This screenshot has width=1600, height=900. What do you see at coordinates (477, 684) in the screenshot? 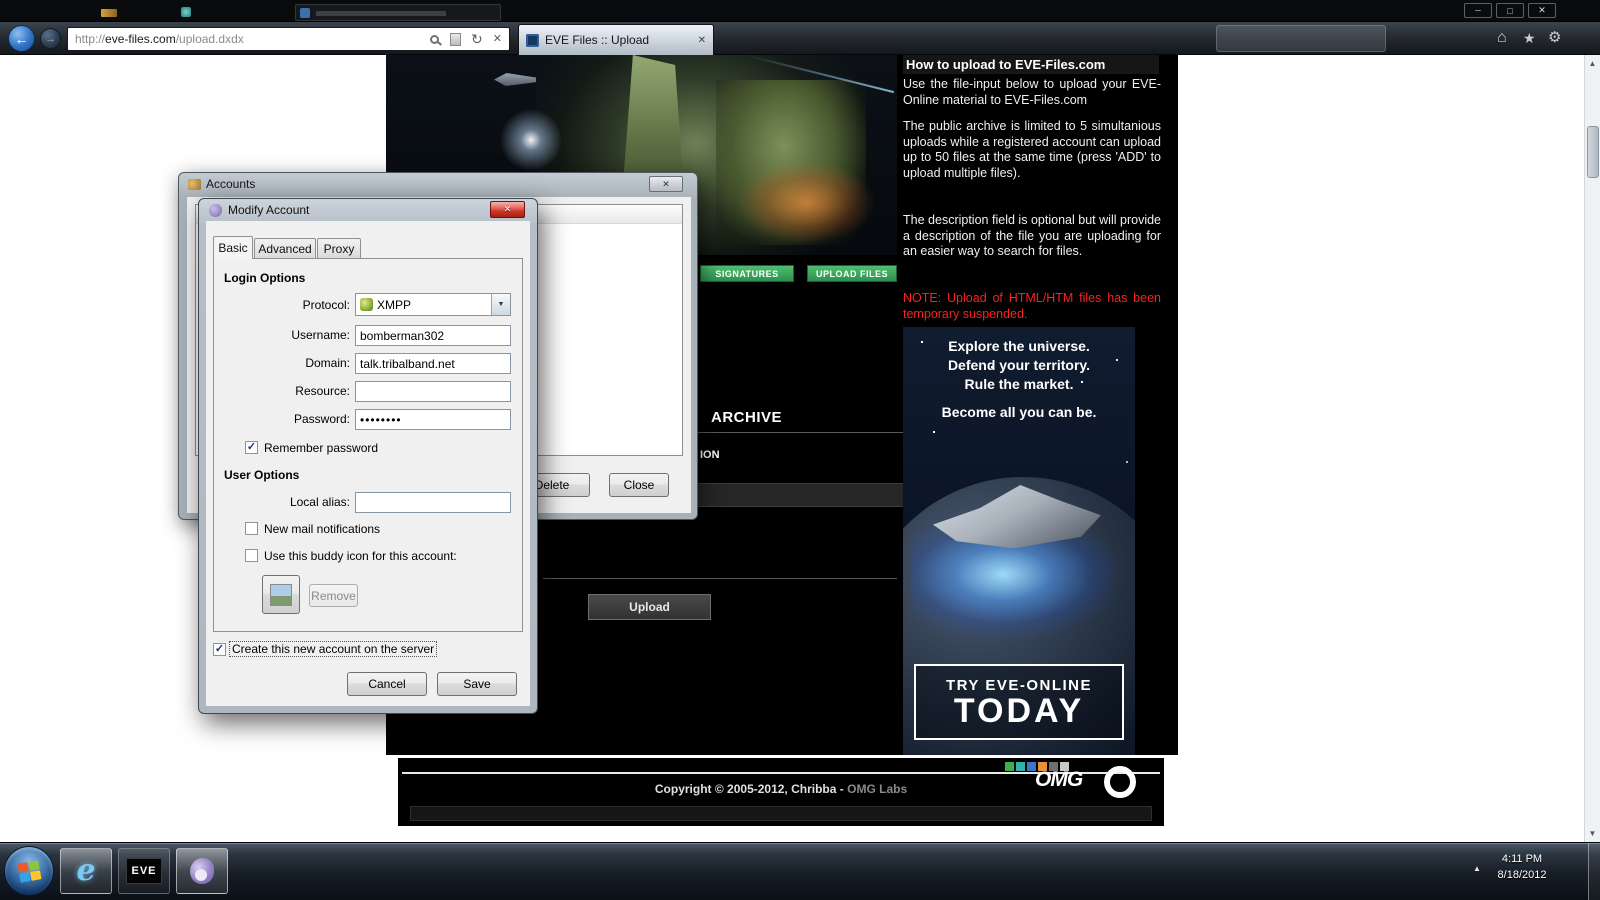
I see `save-button: Save` at bounding box center [477, 684].